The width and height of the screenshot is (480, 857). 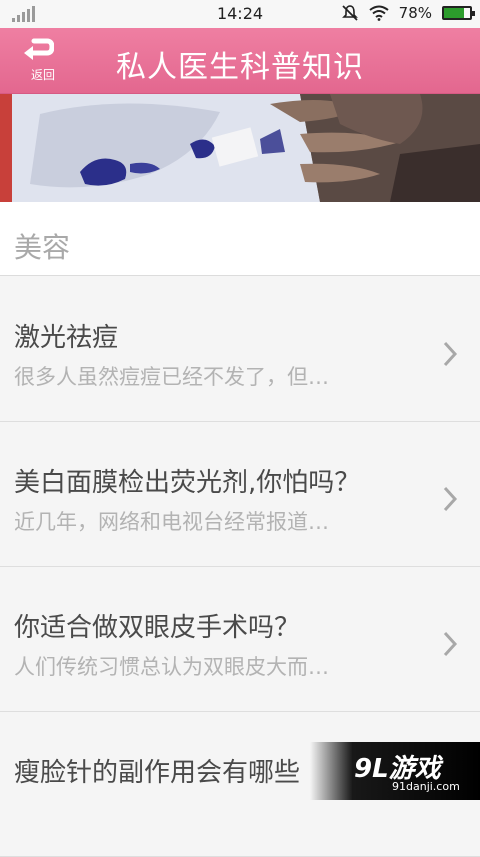 What do you see at coordinates (187, 480) in the screenshot?
I see `article-title: 美白面膜检出荧光剂,你怕吗？` at bounding box center [187, 480].